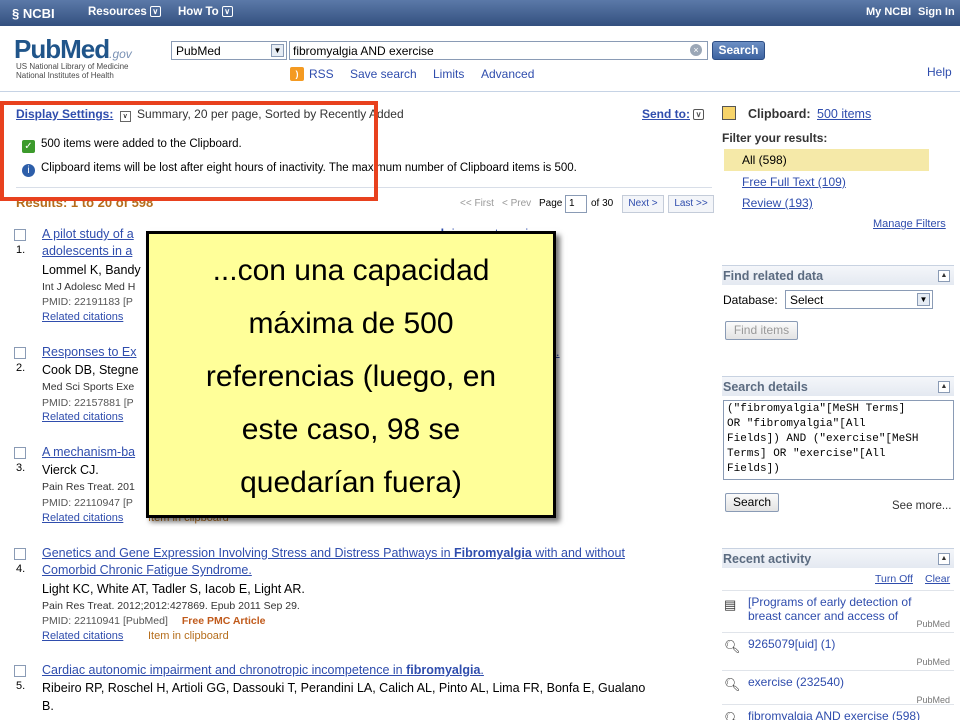 This screenshot has height=720, width=960. I want to click on recent-activity-item: 🔍︎ exercise (232540) PubMed, so click(838, 689).